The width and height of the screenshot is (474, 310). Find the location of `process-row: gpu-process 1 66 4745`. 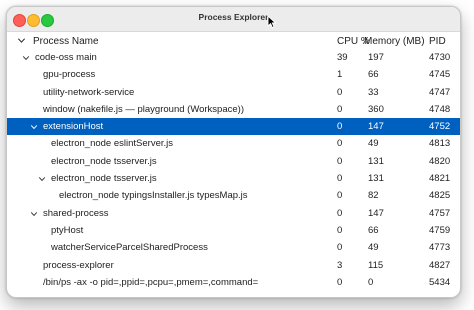

process-row: gpu-process 1 66 4745 is located at coordinates (233, 74).